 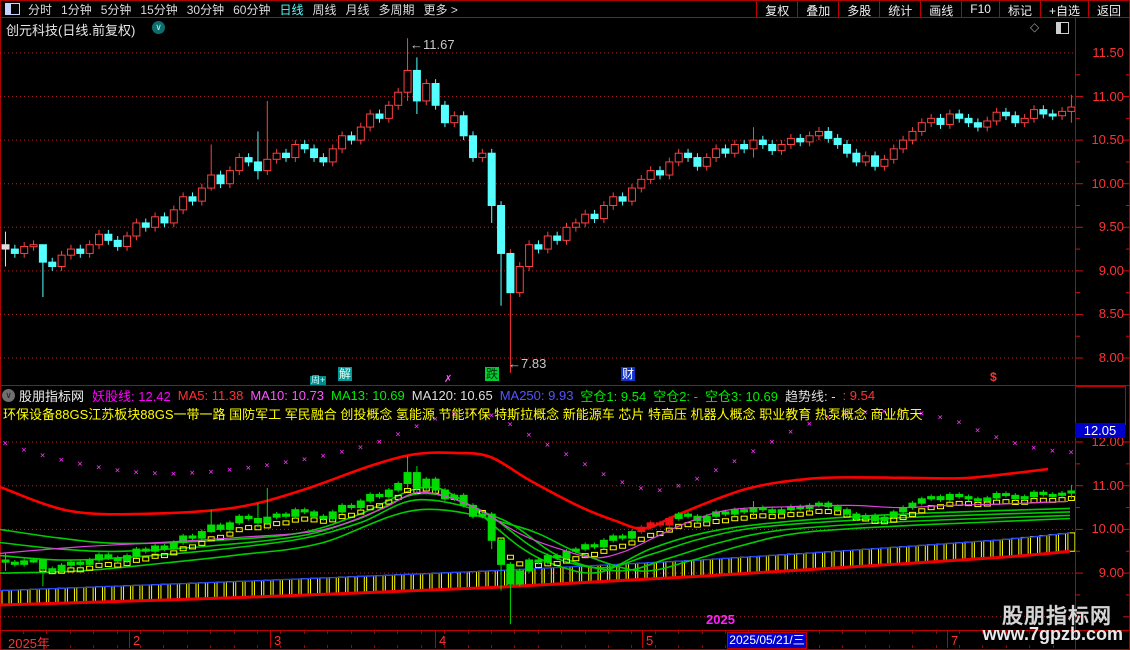 I want to click on price-axis-label: 11.00, so click(x=1108, y=485).